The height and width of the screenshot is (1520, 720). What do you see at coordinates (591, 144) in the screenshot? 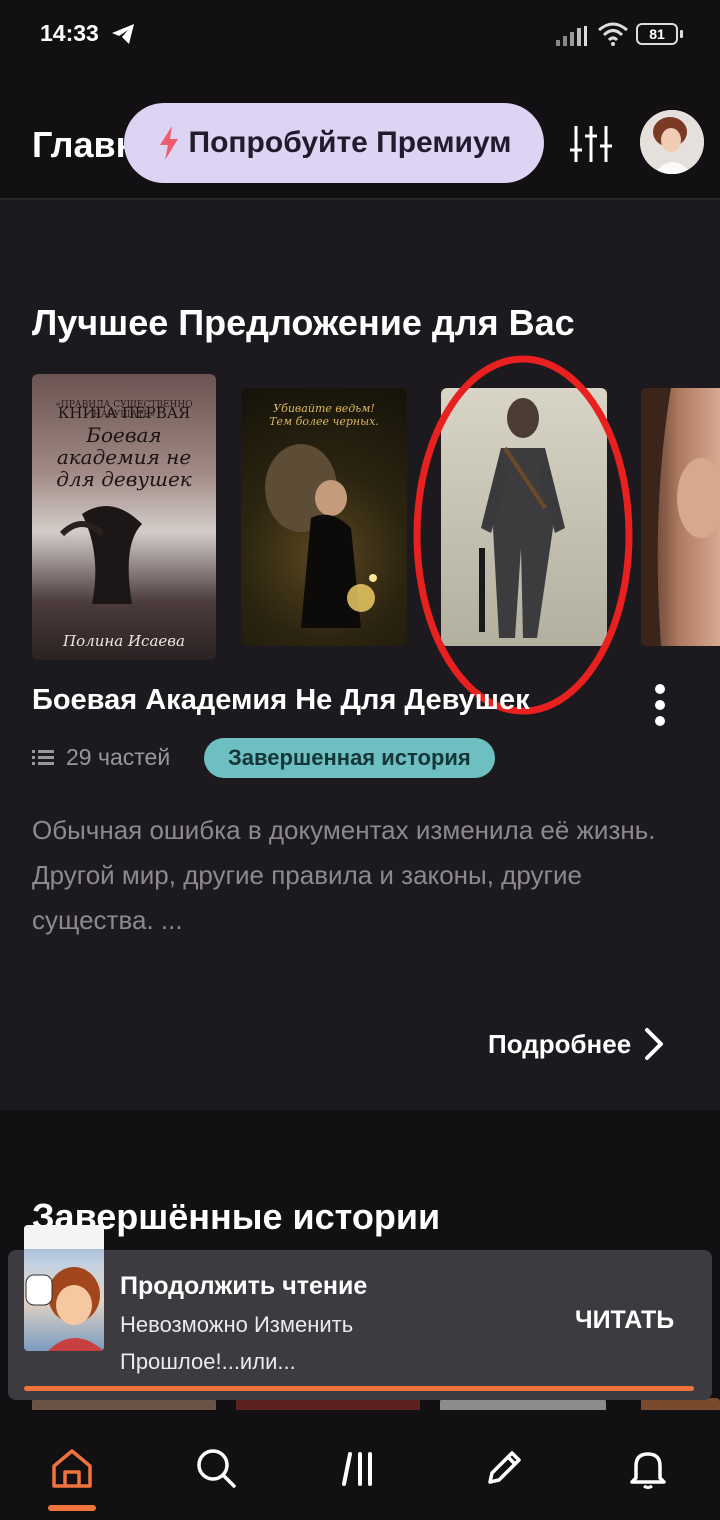
I see `filter-settings-icon` at bounding box center [591, 144].